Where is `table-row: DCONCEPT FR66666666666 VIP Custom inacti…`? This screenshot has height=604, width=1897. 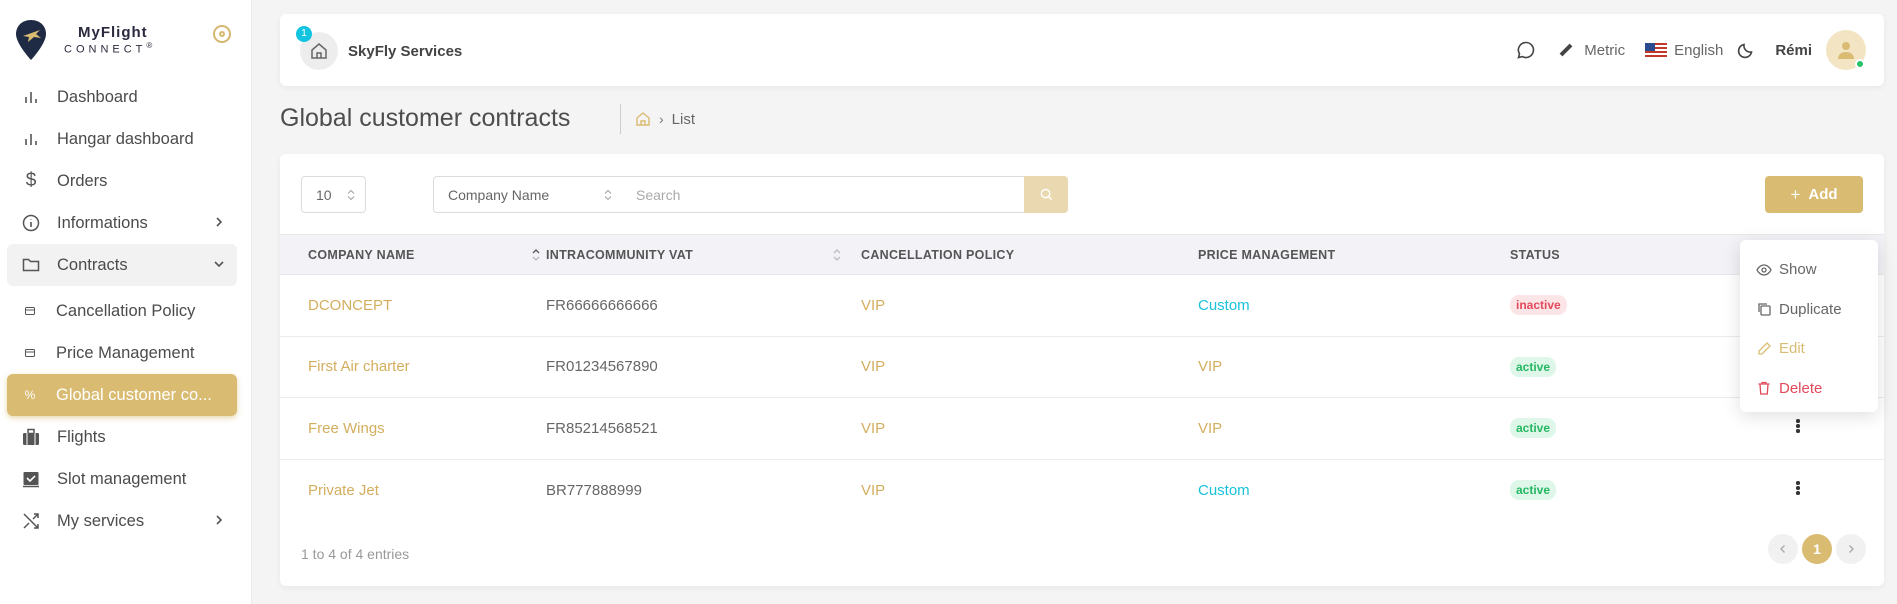 table-row: DCONCEPT FR66666666666 VIP Custom inacti… is located at coordinates (1082, 305).